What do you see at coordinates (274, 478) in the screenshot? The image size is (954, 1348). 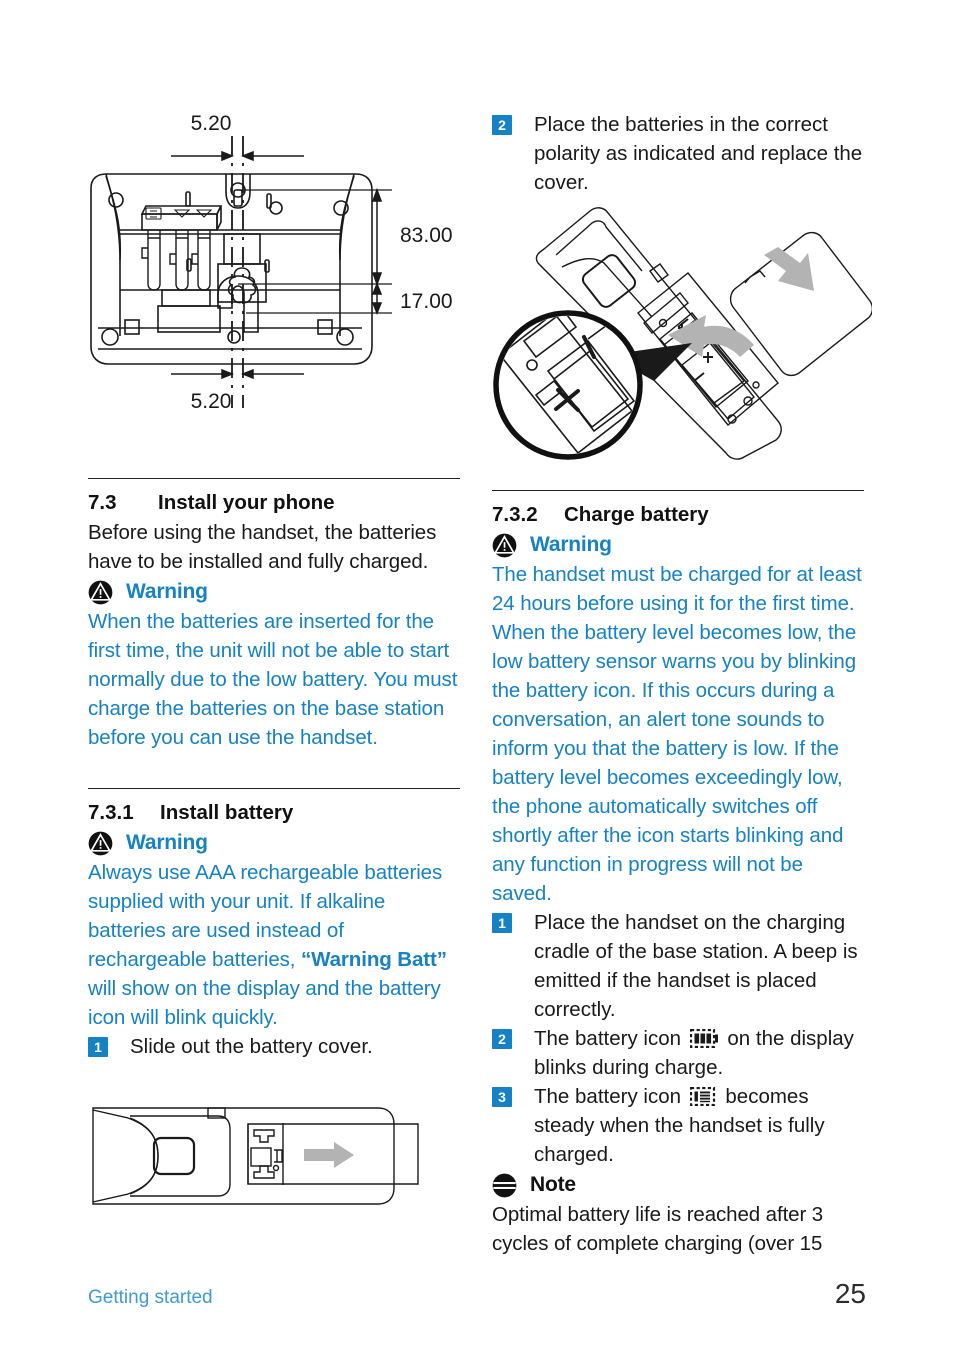 I see `section-divider` at bounding box center [274, 478].